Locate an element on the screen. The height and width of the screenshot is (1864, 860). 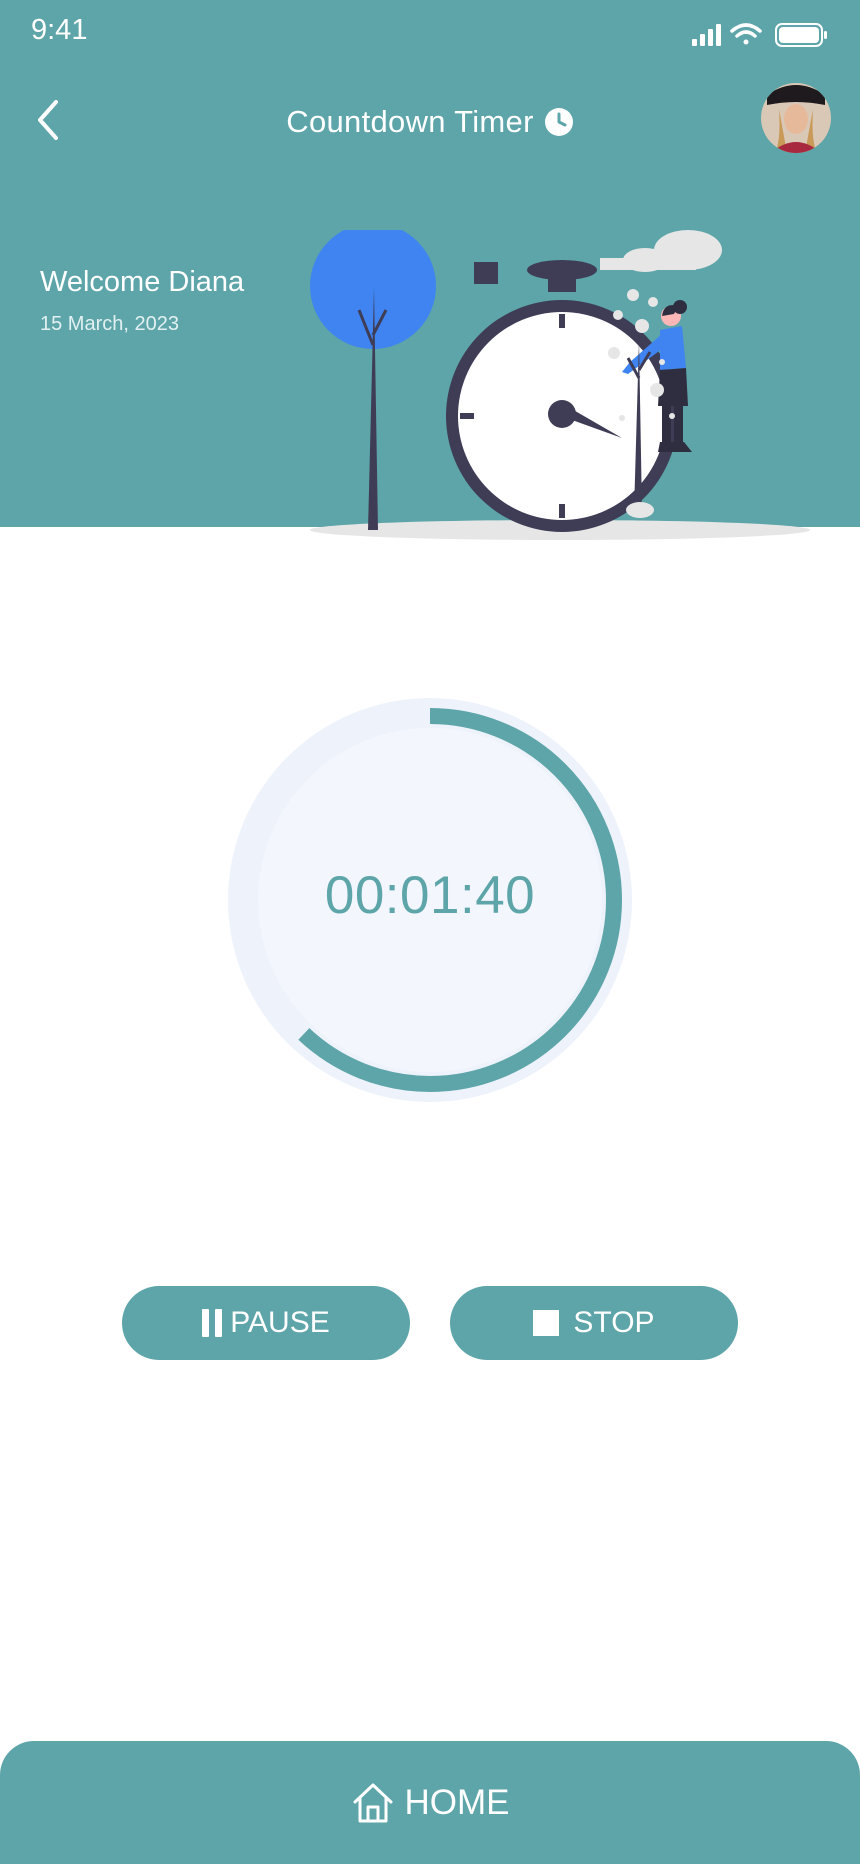
clock-icon is located at coordinates (558, 122).